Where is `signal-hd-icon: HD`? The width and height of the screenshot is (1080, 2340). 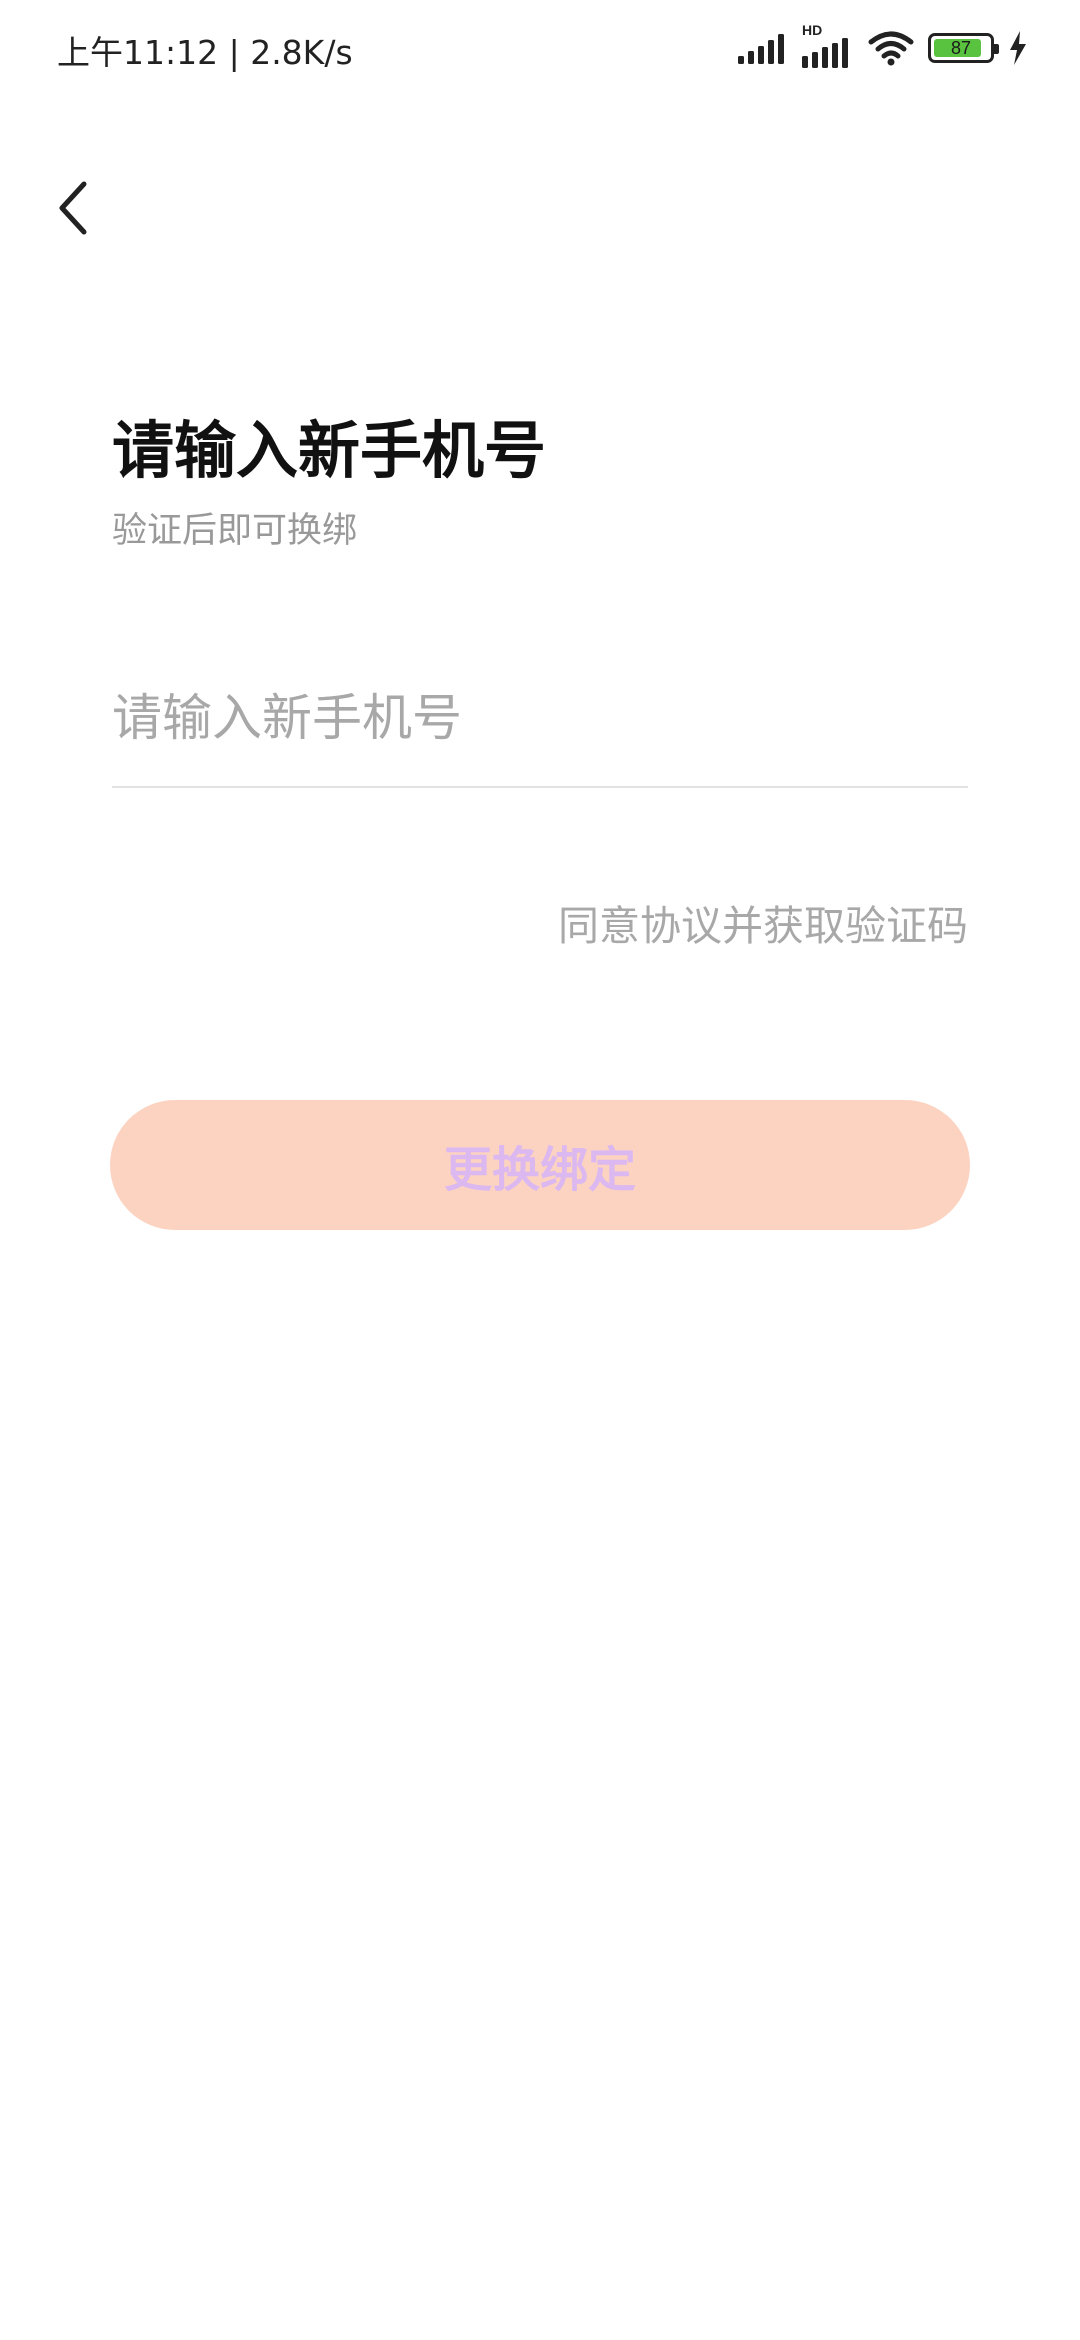 signal-hd-icon: HD is located at coordinates (828, 45).